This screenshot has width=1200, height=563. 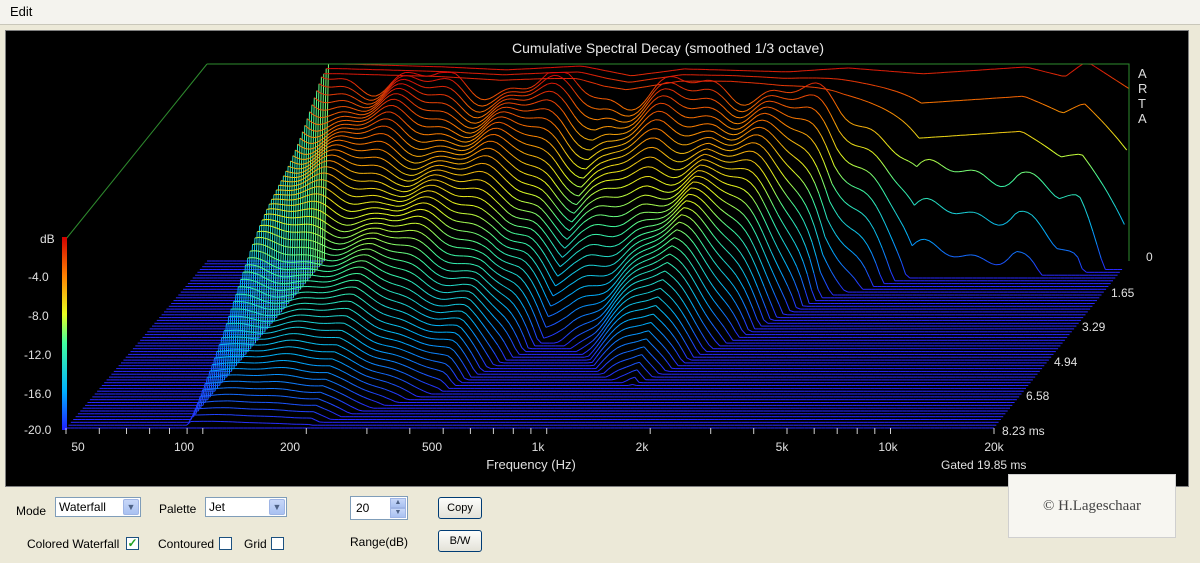 What do you see at coordinates (21, 11) in the screenshot?
I see `menu-edit: Edit` at bounding box center [21, 11].